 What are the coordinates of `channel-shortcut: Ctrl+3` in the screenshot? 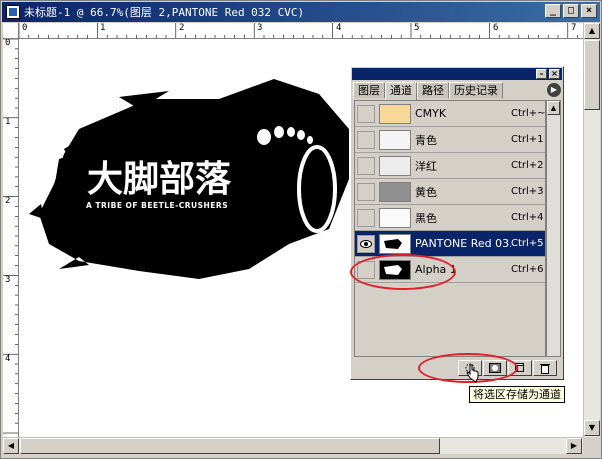 It's located at (527, 191).